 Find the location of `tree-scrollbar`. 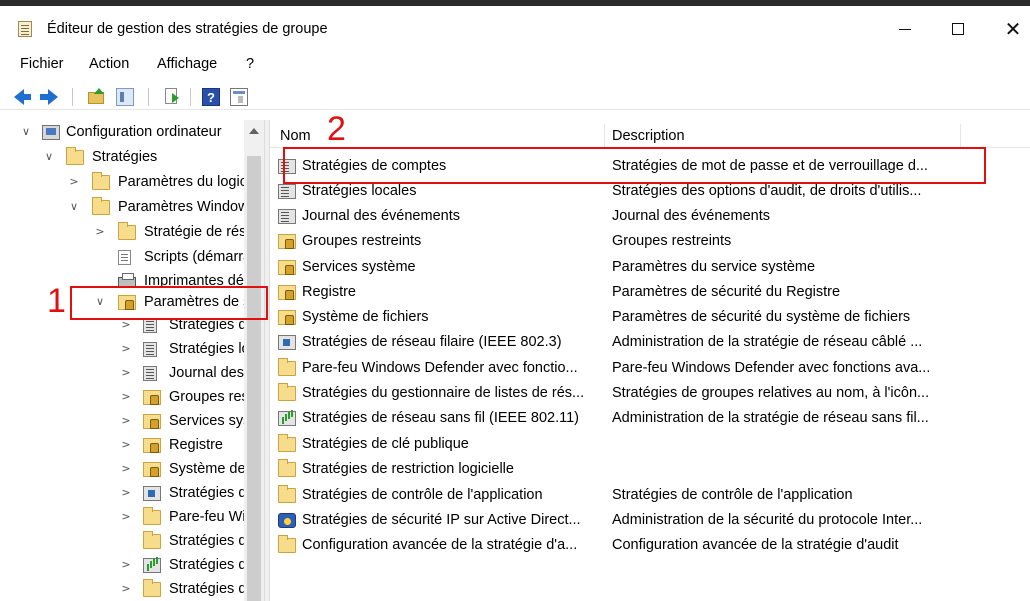

tree-scrollbar is located at coordinates (254, 360).